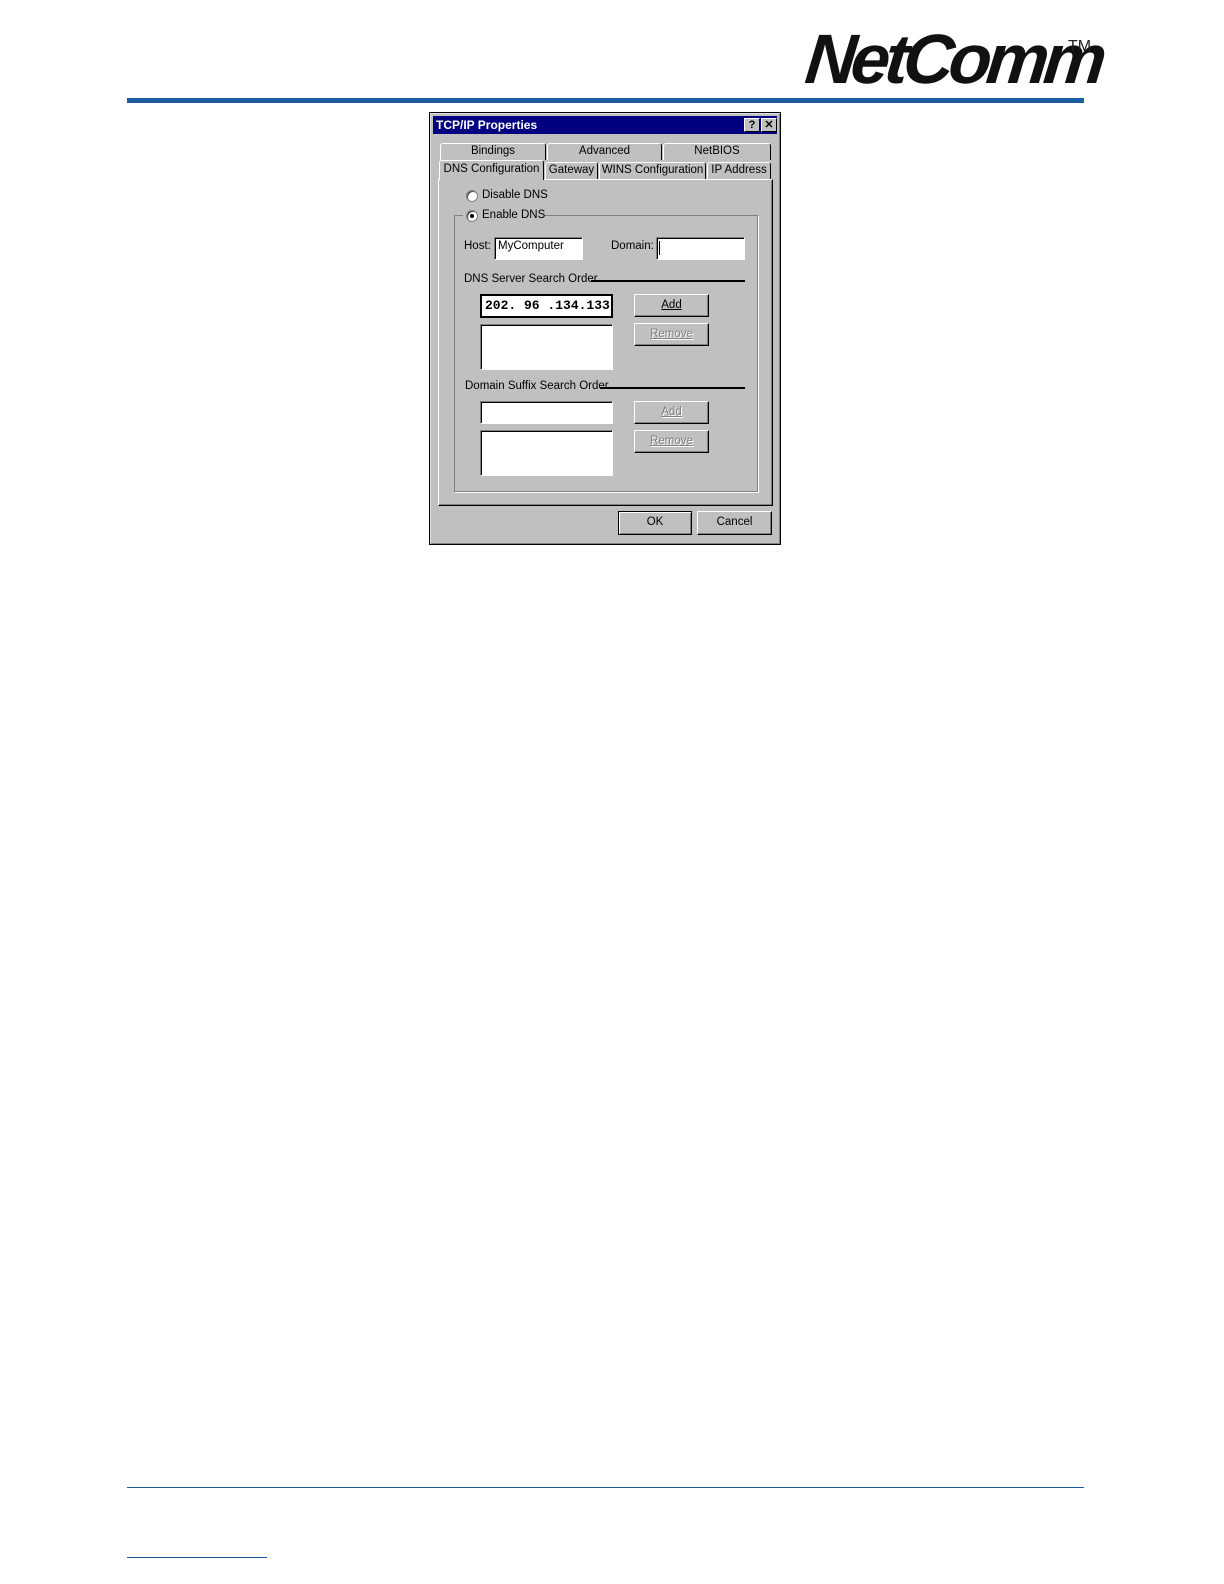 This screenshot has height=1584, width=1224. What do you see at coordinates (513, 215) in the screenshot?
I see `enable-dns-label: Enable DNS` at bounding box center [513, 215].